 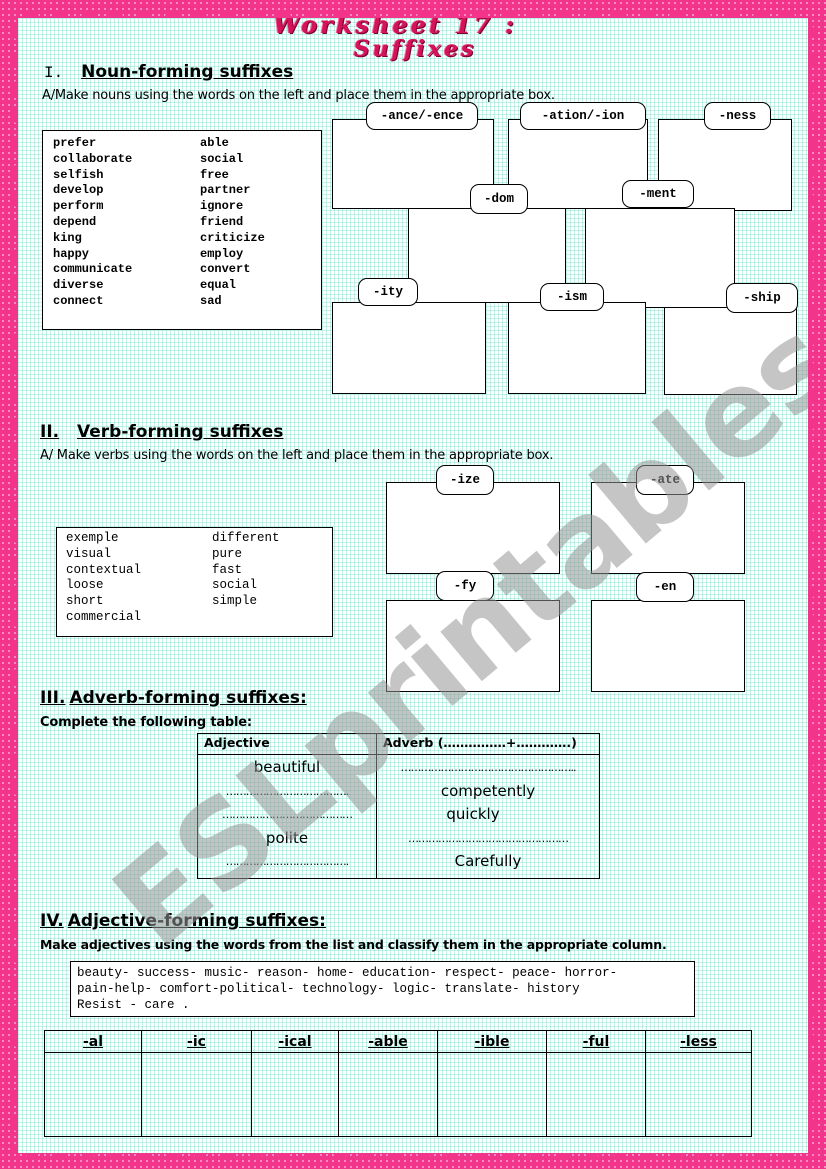 I want to click on word-list-item: short, so click(x=85, y=601).